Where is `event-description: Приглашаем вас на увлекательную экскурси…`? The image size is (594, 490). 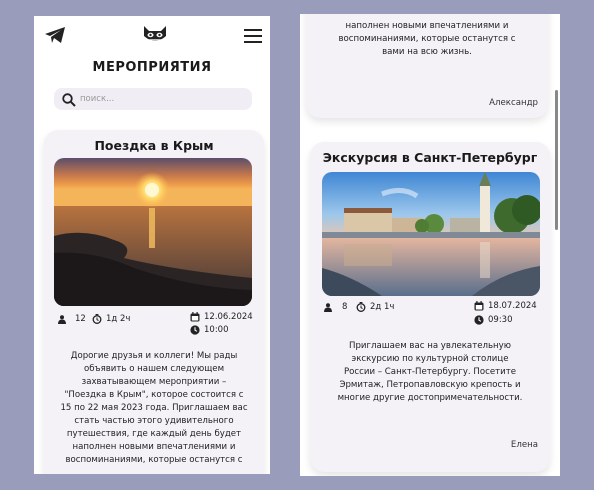
event-description: Приглашаем вас на увлекательную экскурси… is located at coordinates (430, 372).